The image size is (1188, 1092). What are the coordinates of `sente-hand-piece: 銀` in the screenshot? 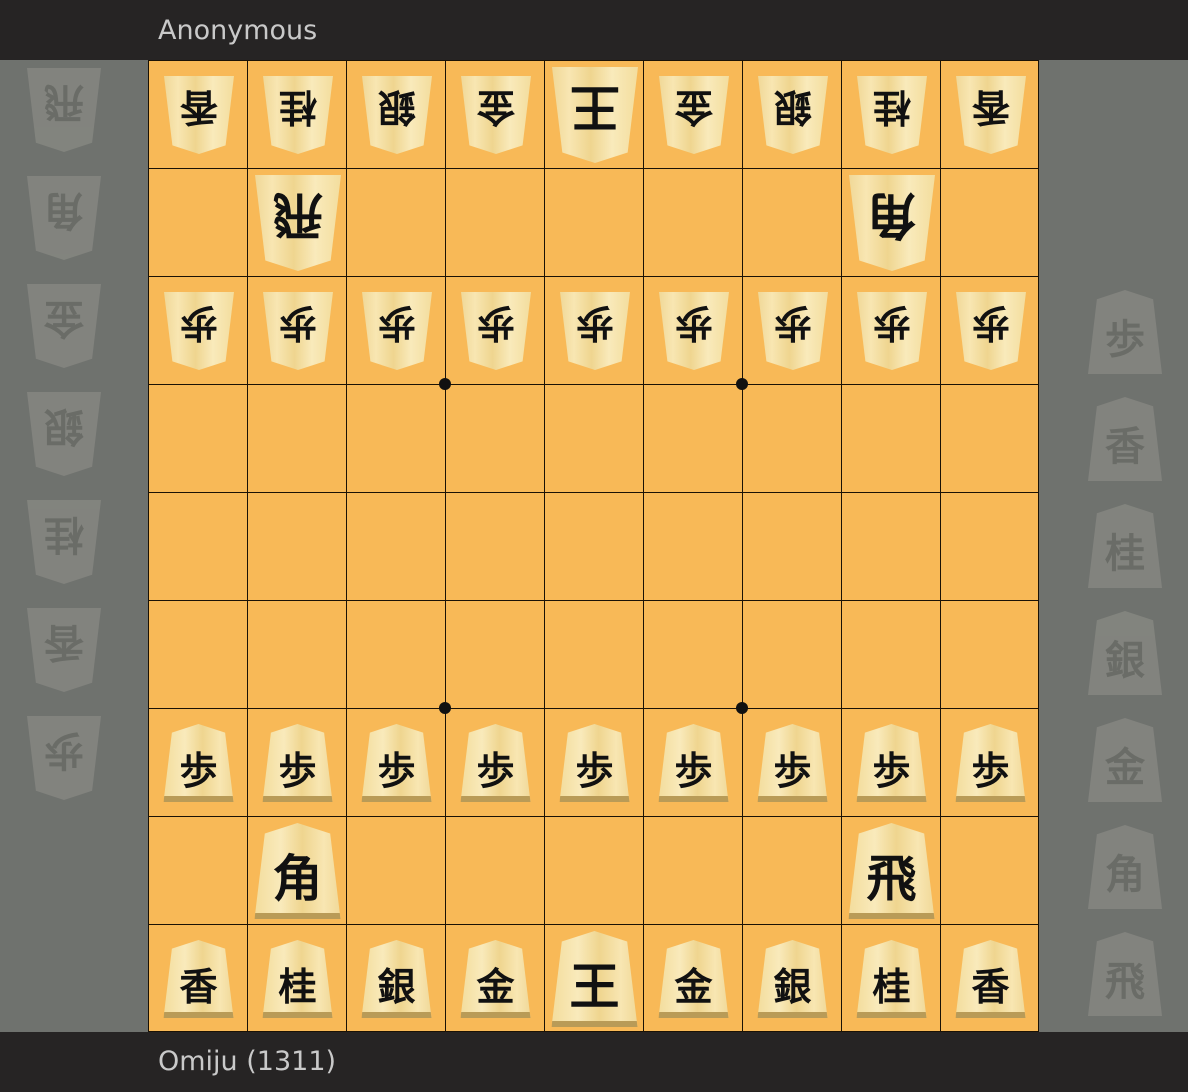 It's located at (1125, 653).